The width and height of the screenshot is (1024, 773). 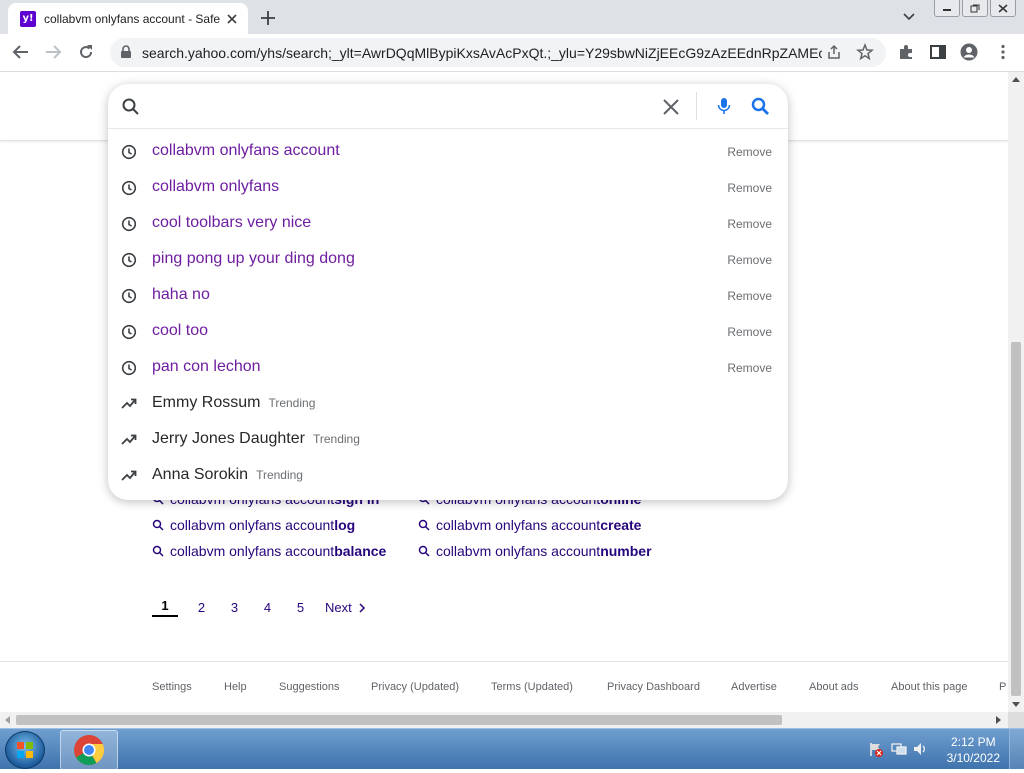 I want to click on related-search-link: collabvm onlyfans account number, so click(x=551, y=551).